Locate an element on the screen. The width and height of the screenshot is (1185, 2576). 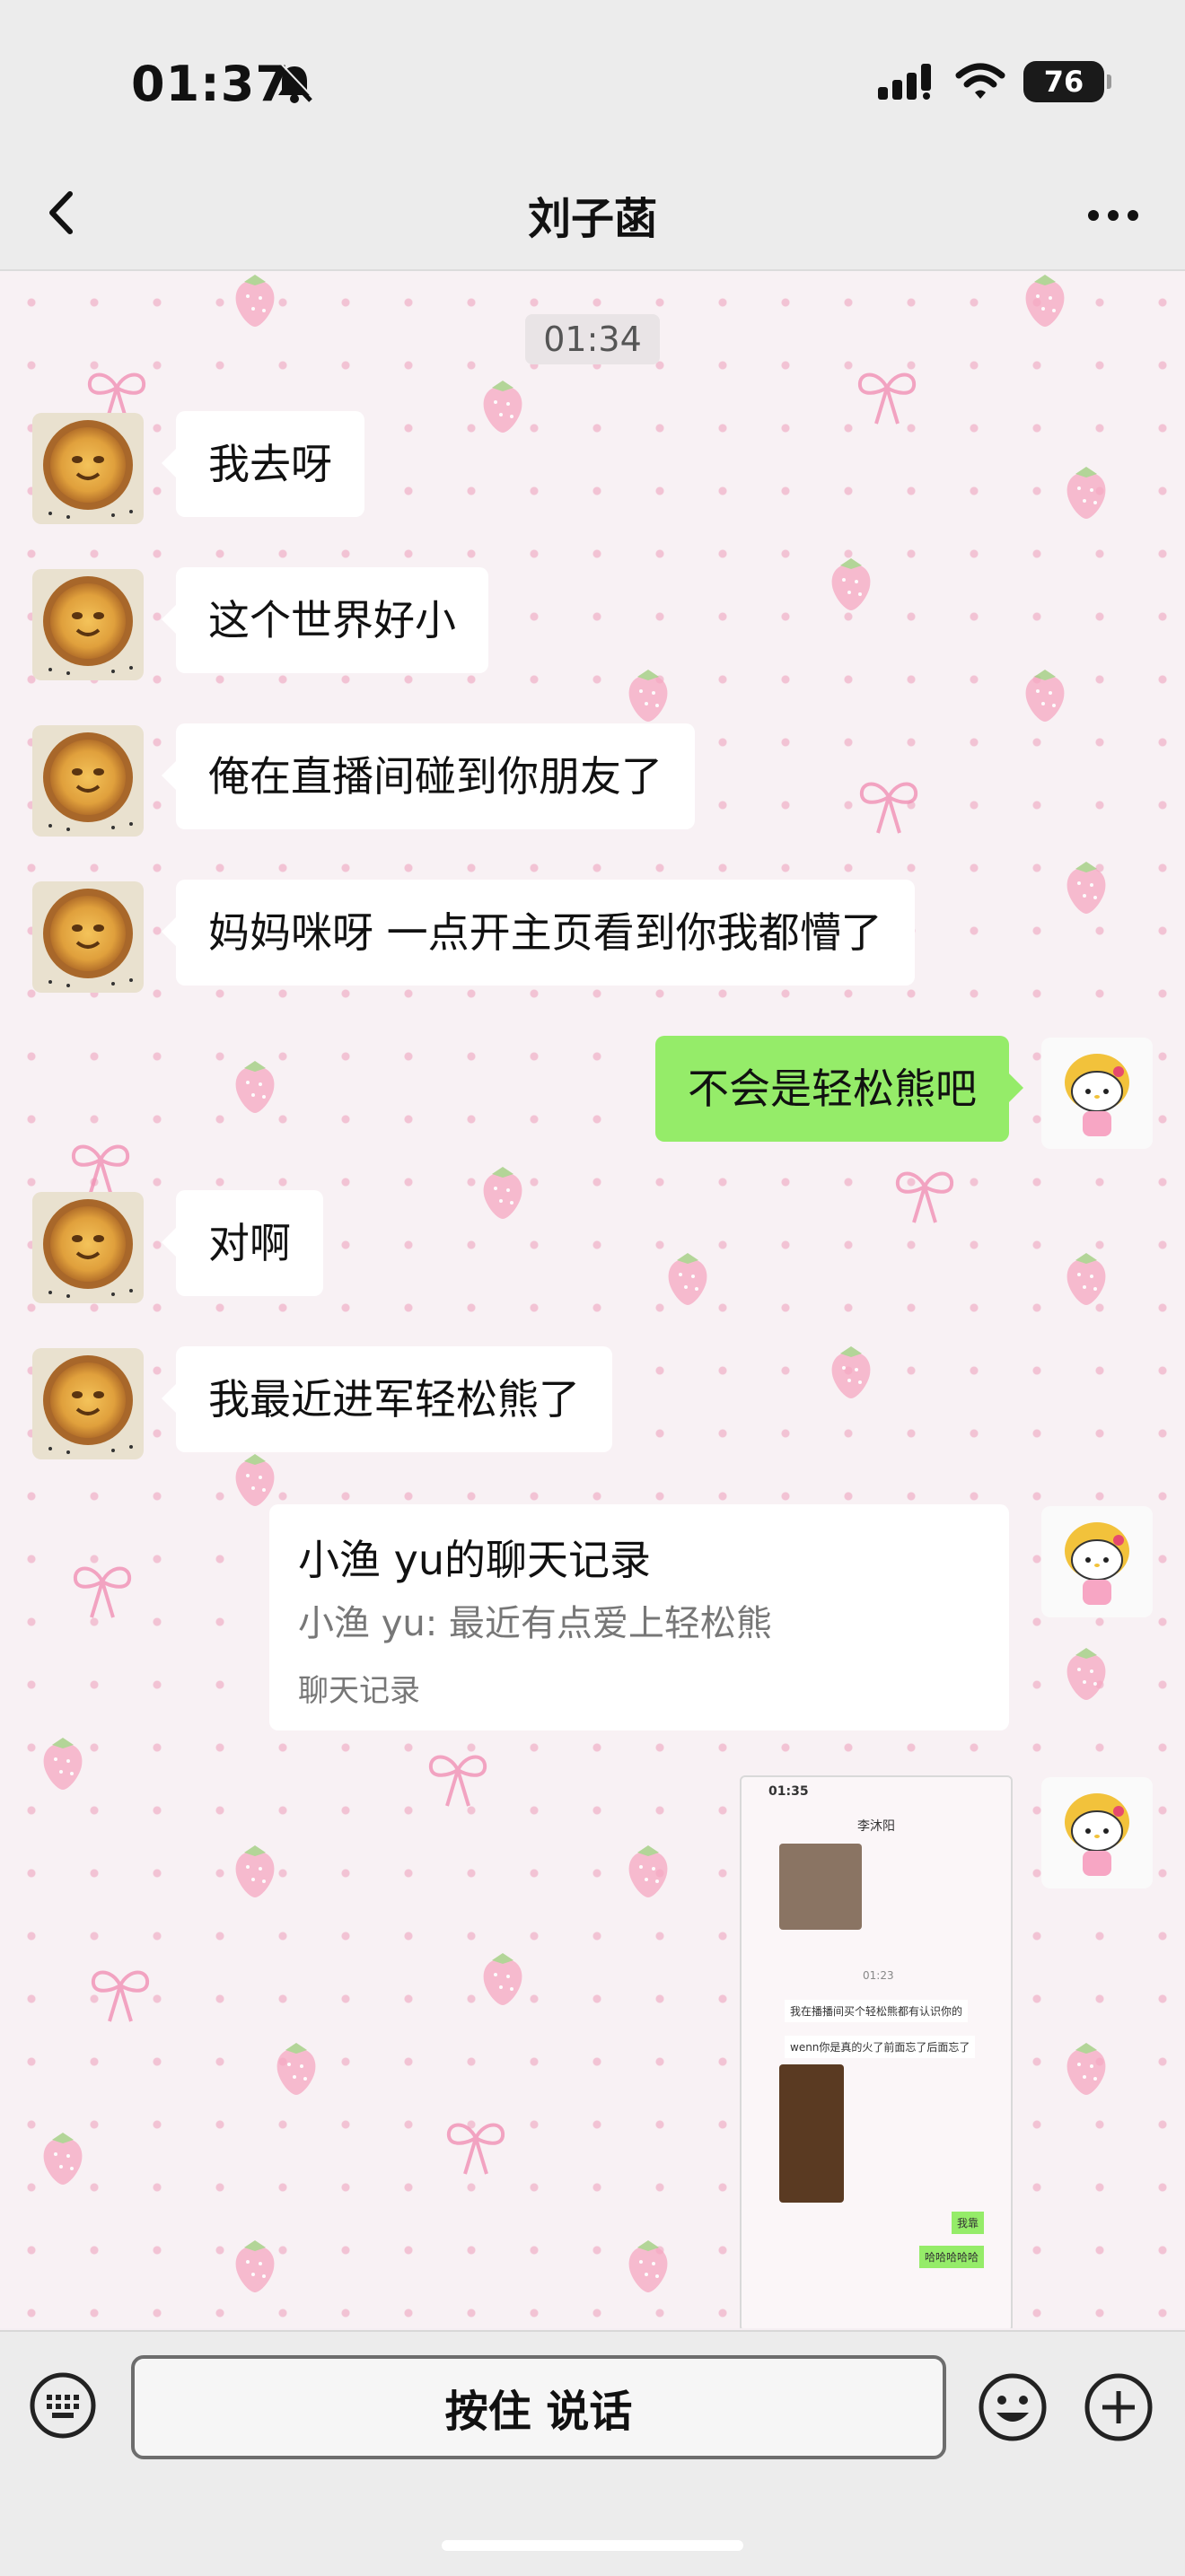
home-indicator is located at coordinates (592, 2545).